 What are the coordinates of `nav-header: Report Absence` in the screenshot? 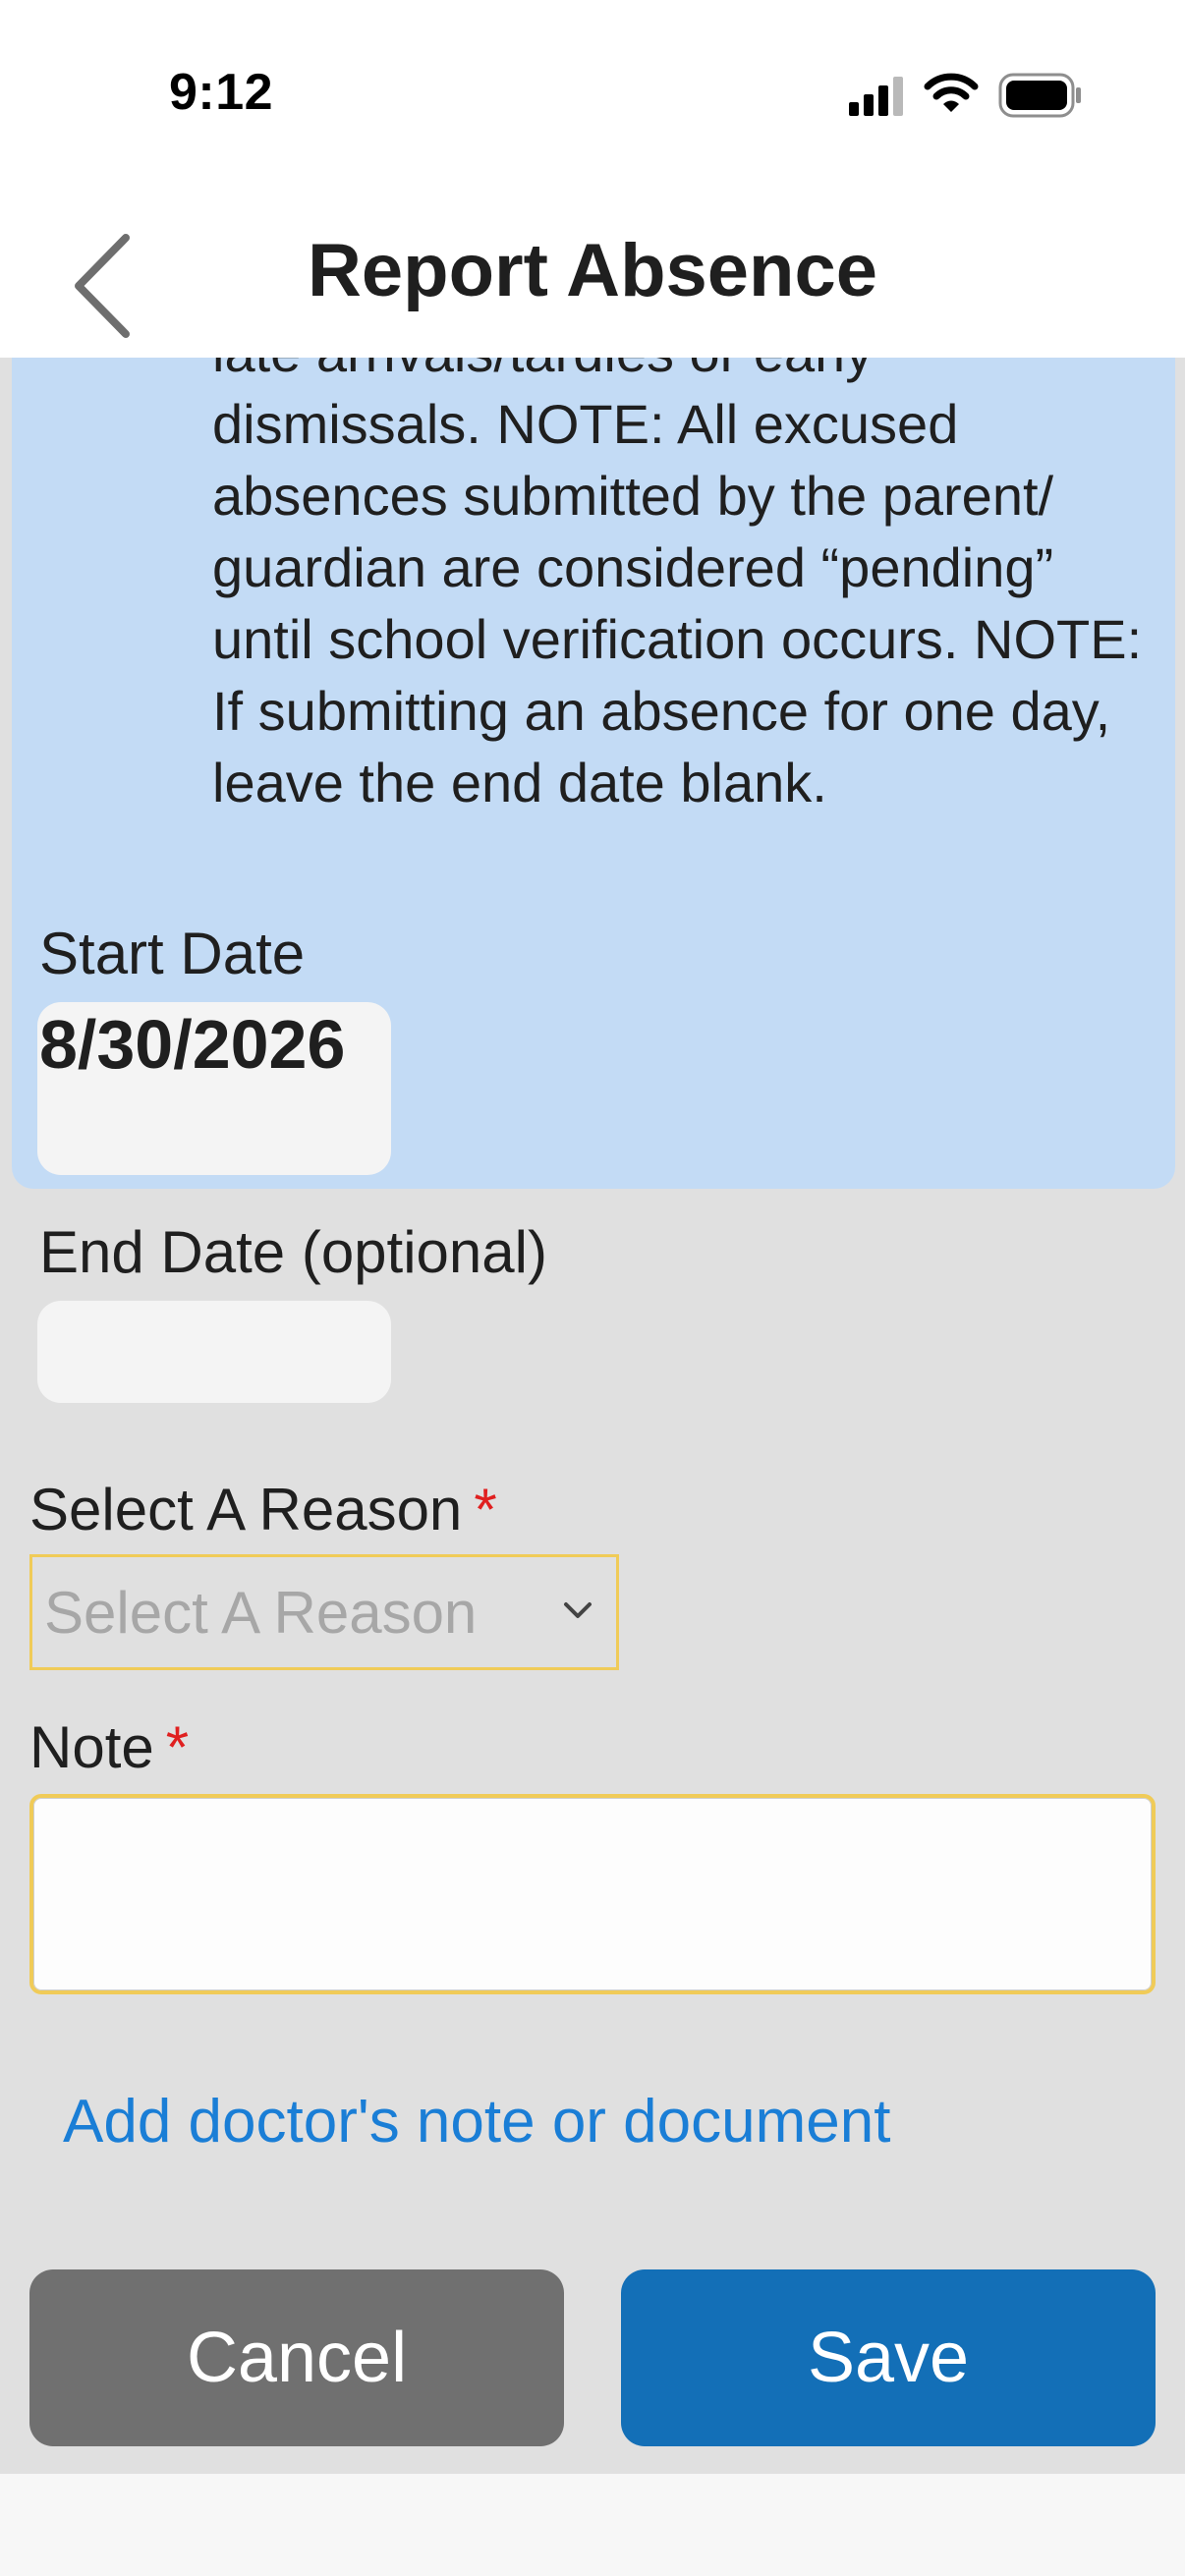 It's located at (592, 275).